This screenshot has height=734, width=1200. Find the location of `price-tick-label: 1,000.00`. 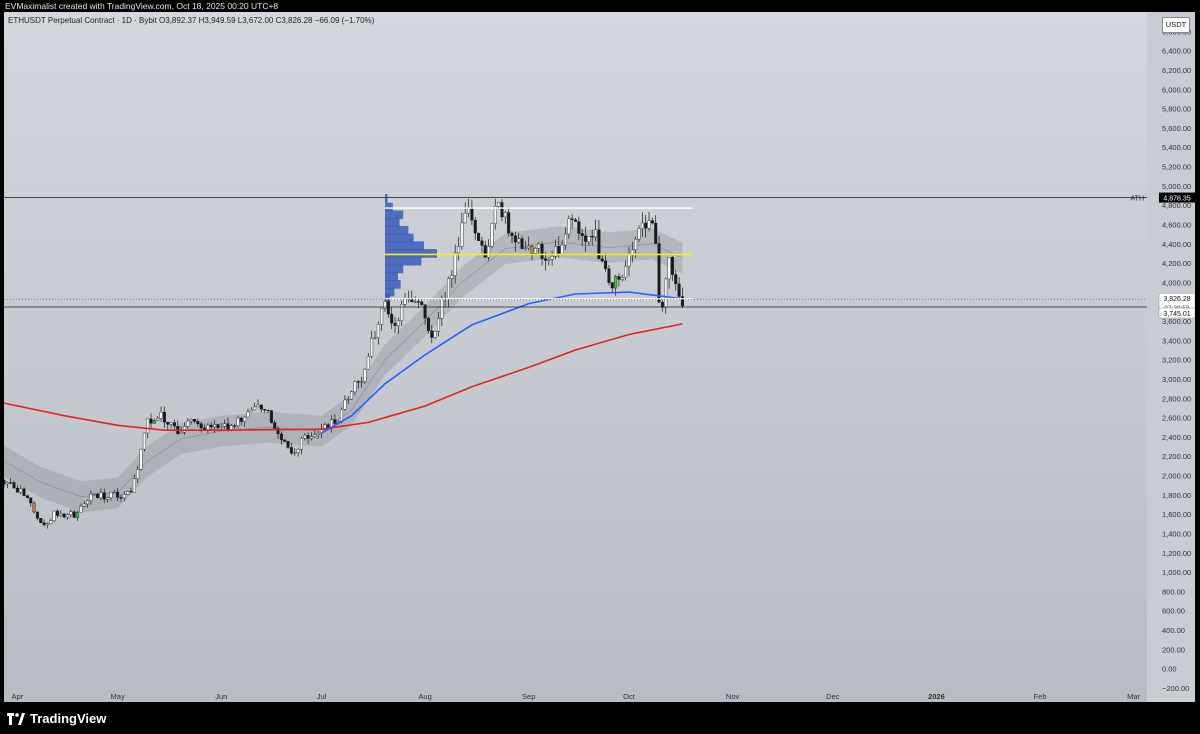

price-tick-label: 1,000.00 is located at coordinates (1176, 572).